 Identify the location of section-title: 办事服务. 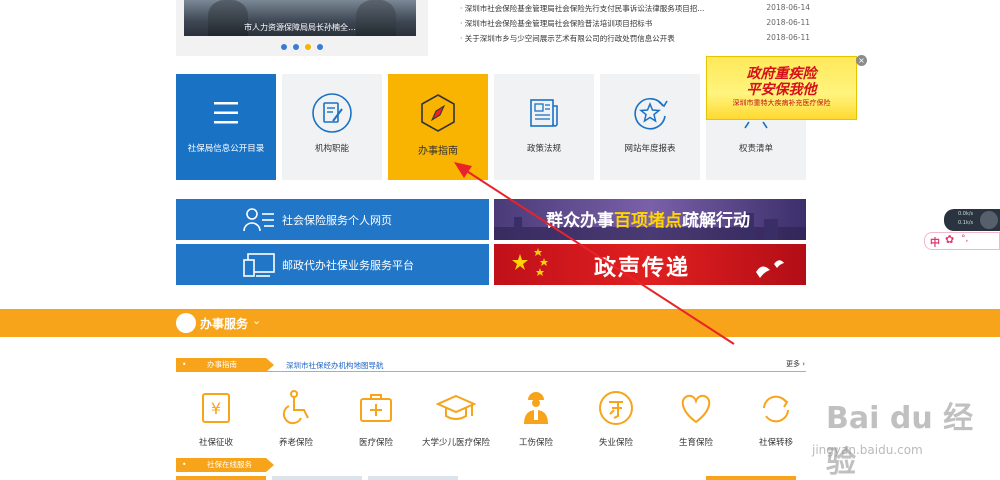
(224, 323).